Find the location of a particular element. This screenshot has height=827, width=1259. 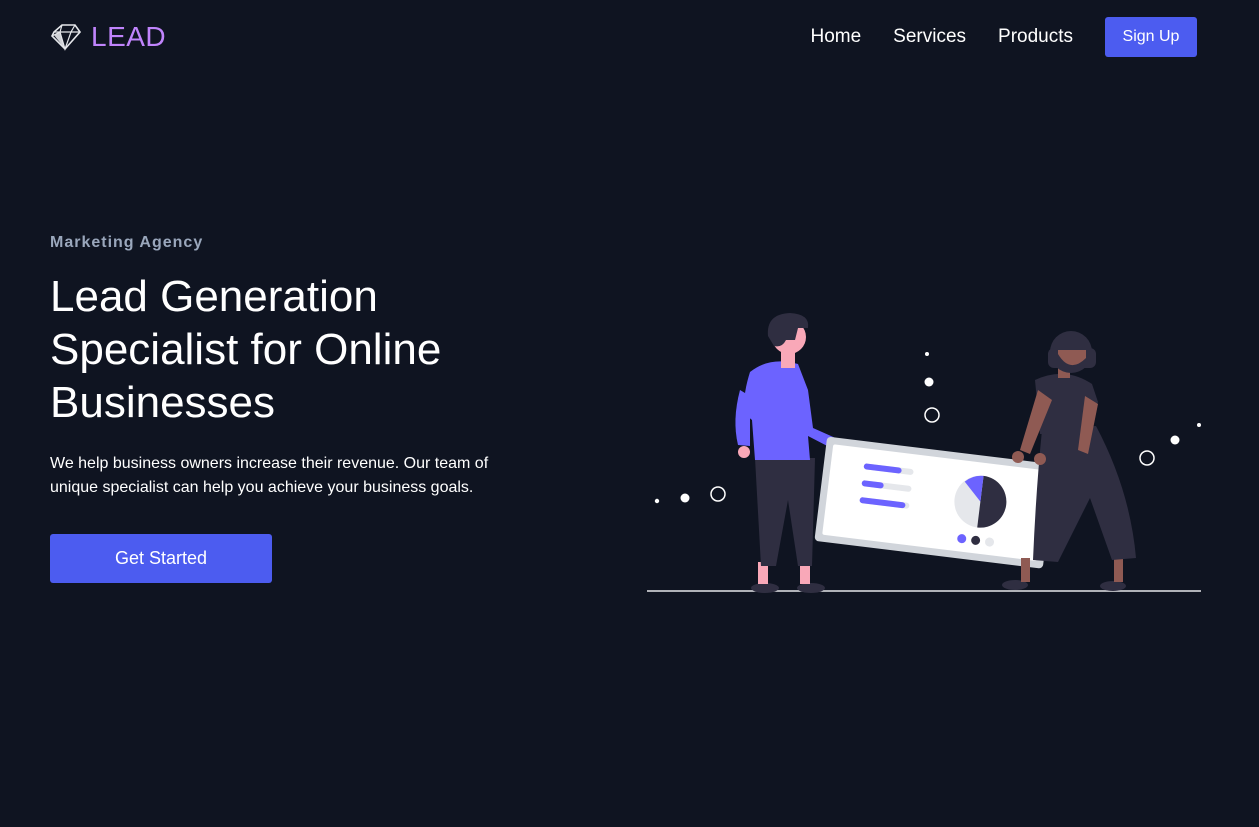

get-started-button: Get Started is located at coordinates (161, 558).